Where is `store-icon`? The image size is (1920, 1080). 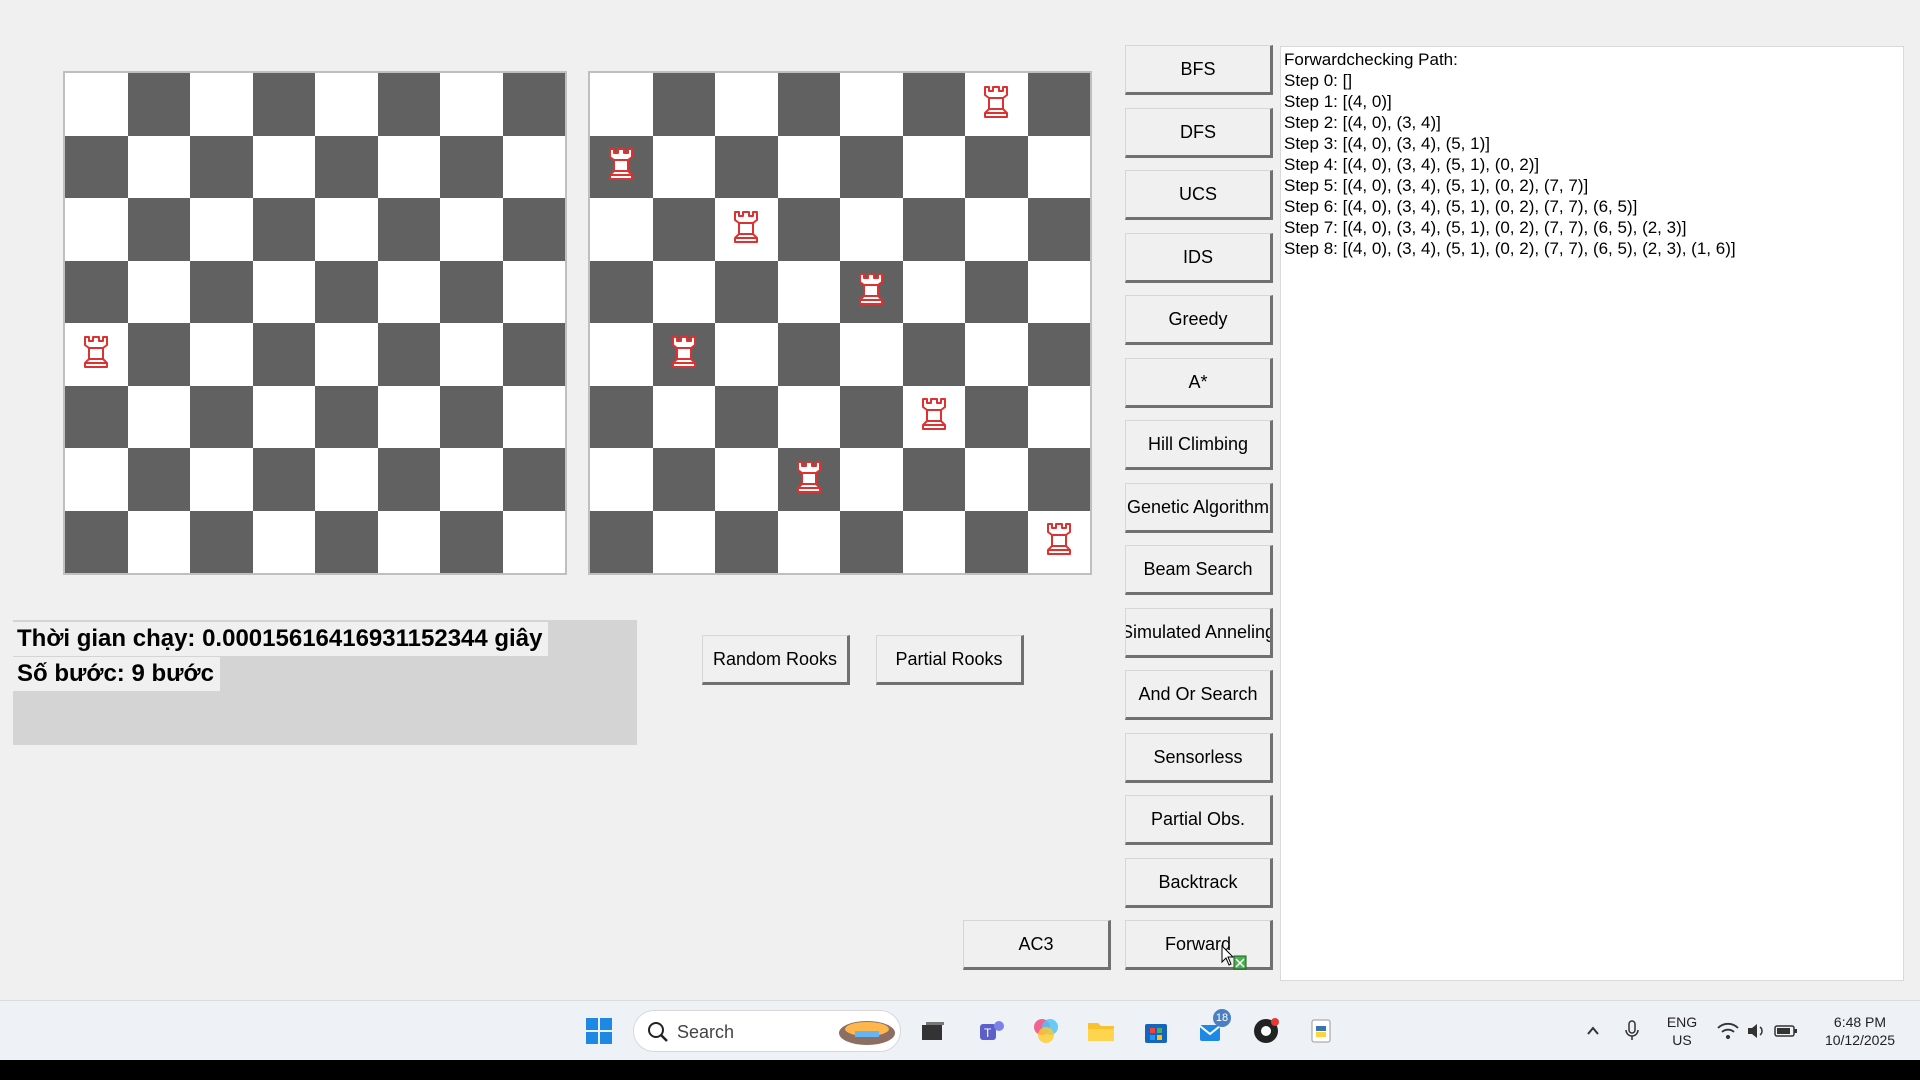
store-icon is located at coordinates (1156, 1031).